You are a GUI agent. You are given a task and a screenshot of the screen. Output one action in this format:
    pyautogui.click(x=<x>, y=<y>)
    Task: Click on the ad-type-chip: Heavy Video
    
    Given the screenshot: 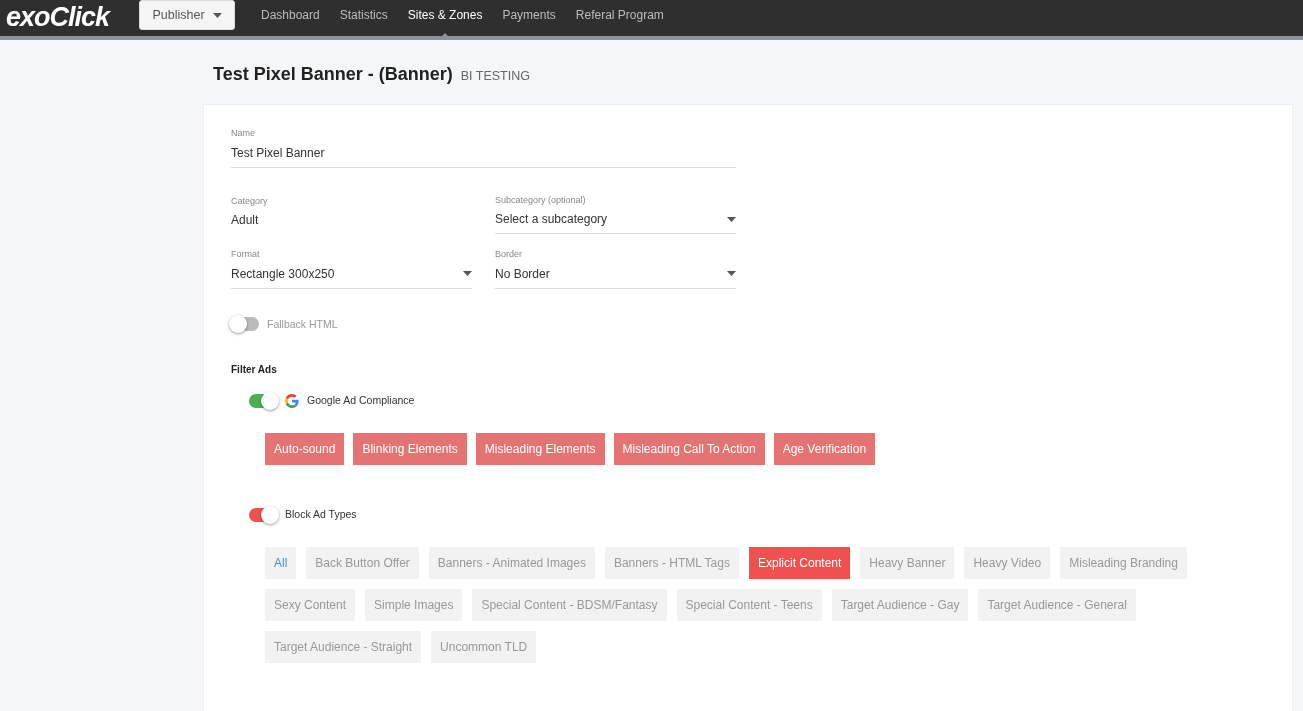 What is the action you would take?
    pyautogui.click(x=1007, y=562)
    